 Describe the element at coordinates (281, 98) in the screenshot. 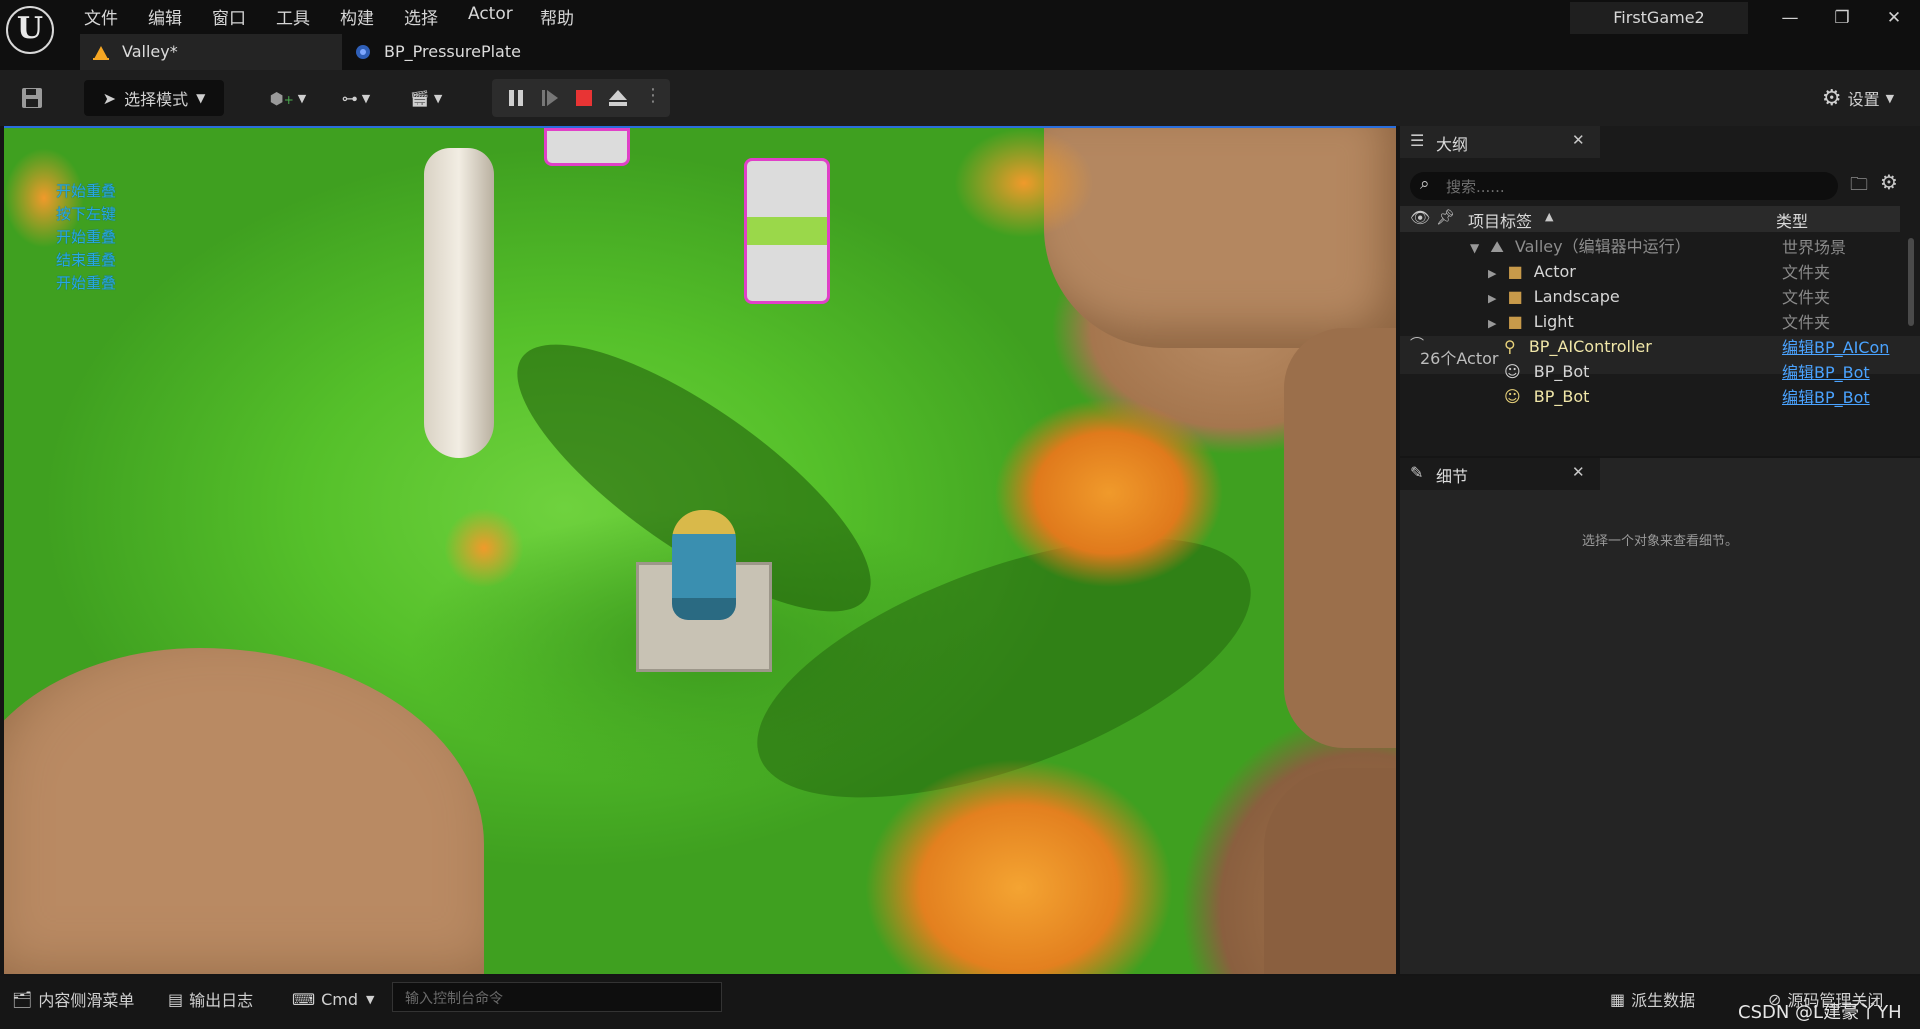

I see `add-actor-icon: ⬢+` at that location.